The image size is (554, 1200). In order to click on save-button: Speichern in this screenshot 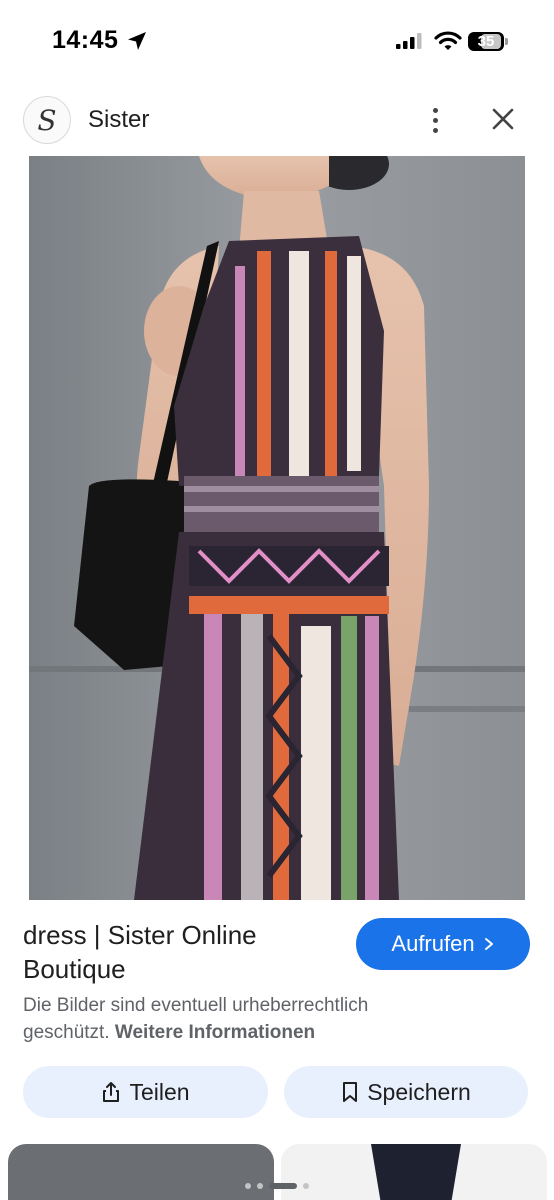, I will do `click(406, 1092)`.